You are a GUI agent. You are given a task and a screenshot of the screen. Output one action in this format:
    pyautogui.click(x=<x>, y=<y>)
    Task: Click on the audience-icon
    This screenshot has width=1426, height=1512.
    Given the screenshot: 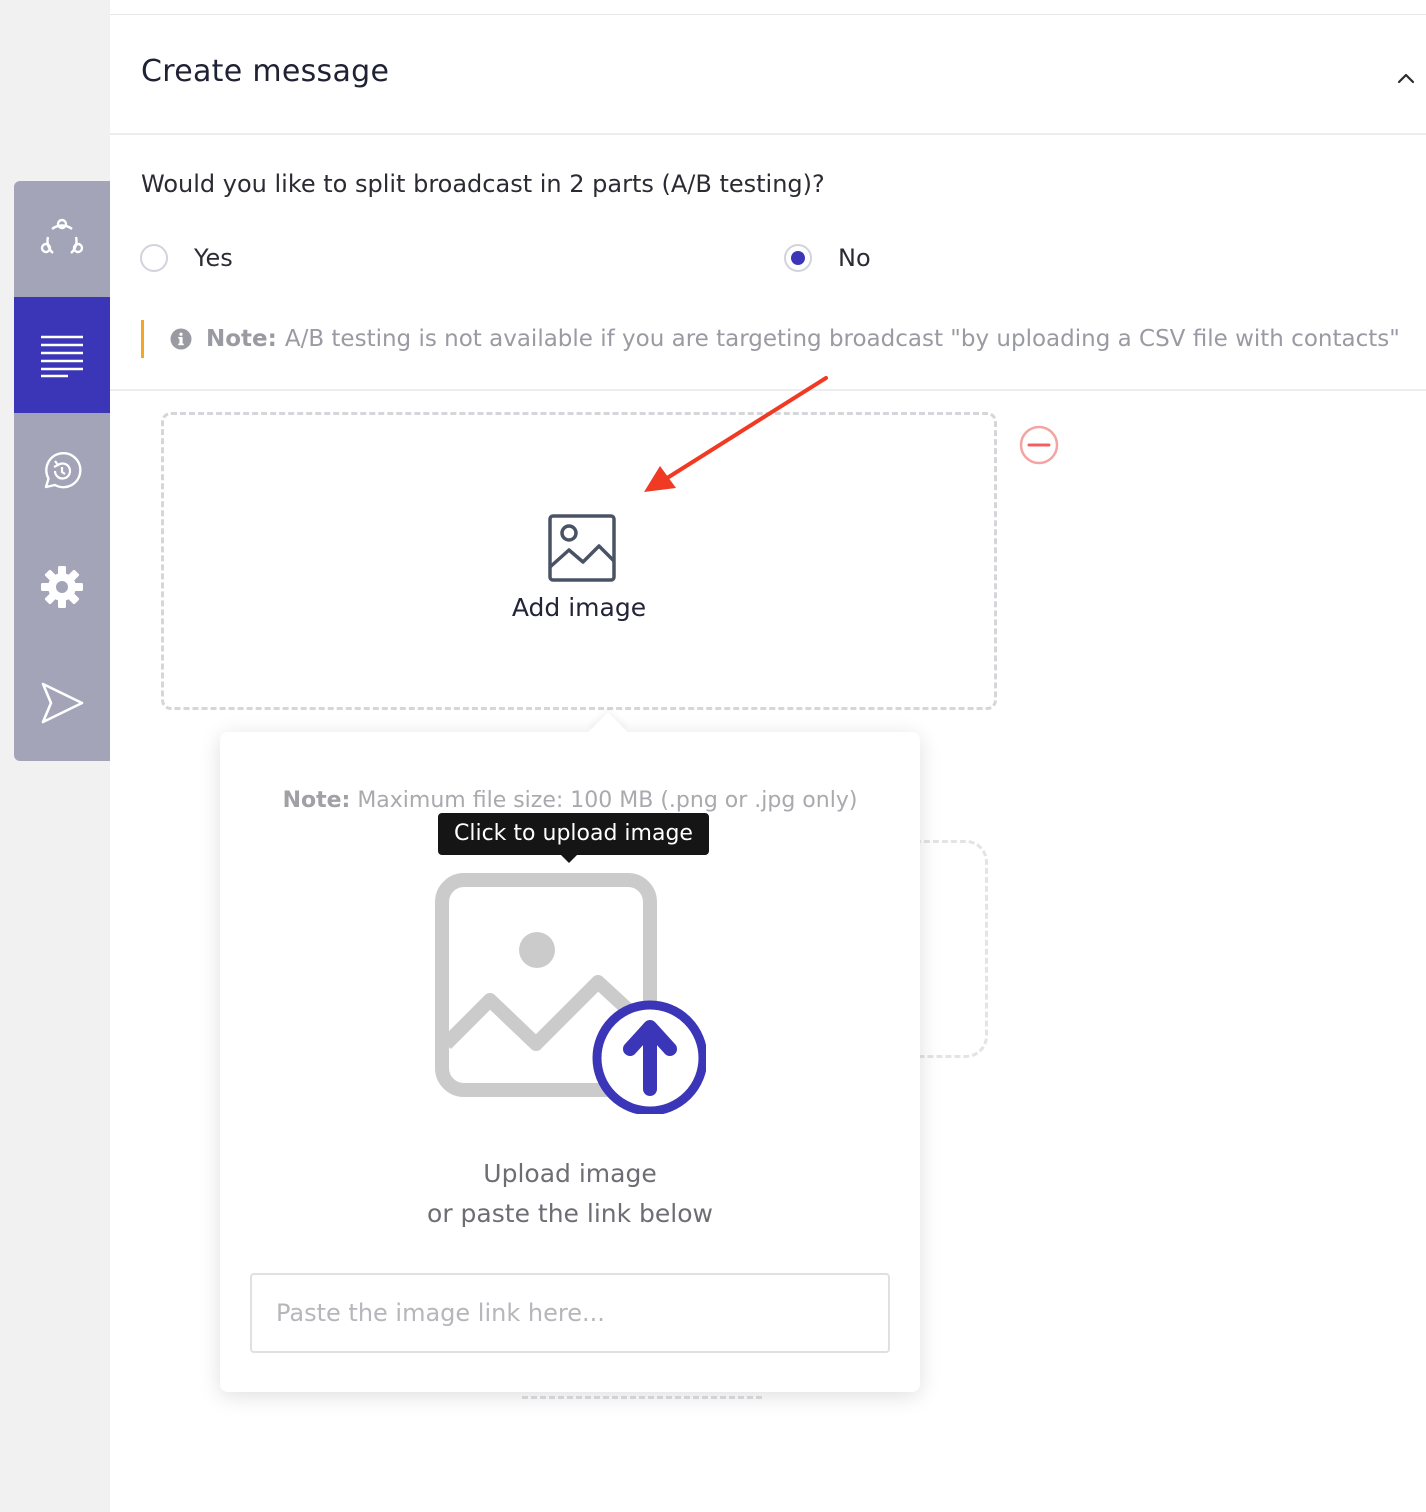 What is the action you would take?
    pyautogui.click(x=62, y=236)
    